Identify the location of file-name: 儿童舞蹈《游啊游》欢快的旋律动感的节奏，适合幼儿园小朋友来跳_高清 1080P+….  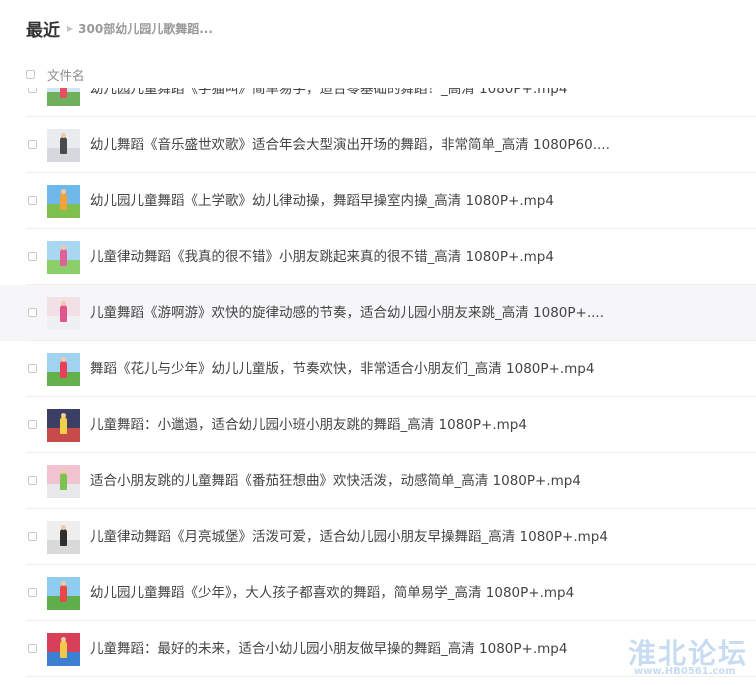
(347, 313).